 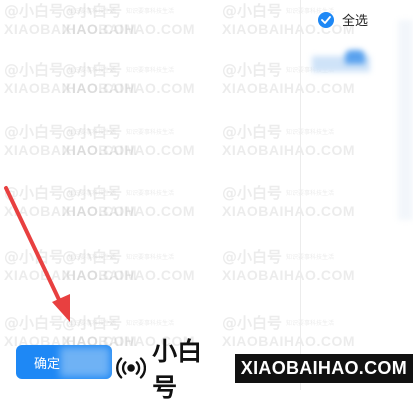 What do you see at coordinates (300, 195) in the screenshot?
I see `panel-divider` at bounding box center [300, 195].